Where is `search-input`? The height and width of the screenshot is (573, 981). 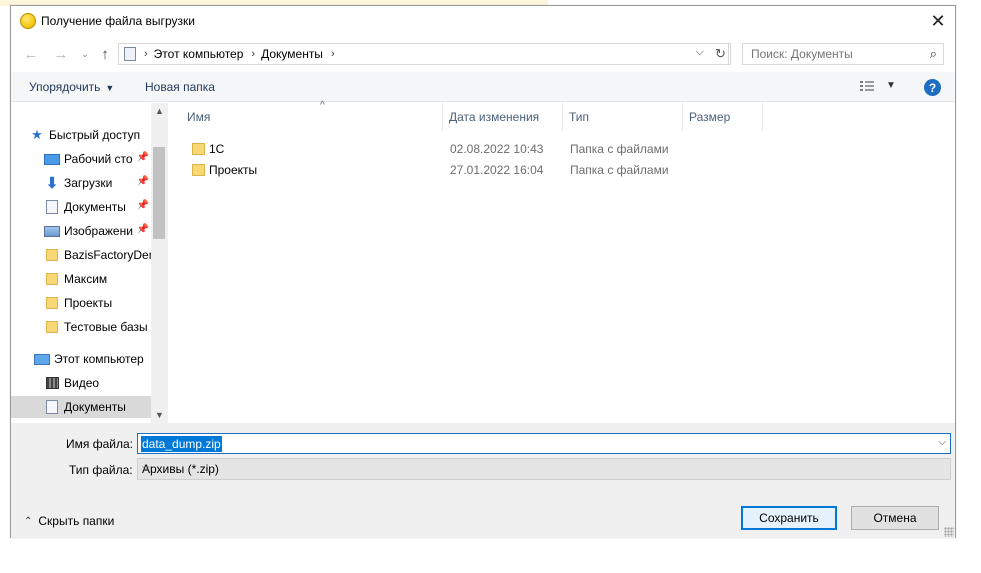
search-input is located at coordinates (828, 54).